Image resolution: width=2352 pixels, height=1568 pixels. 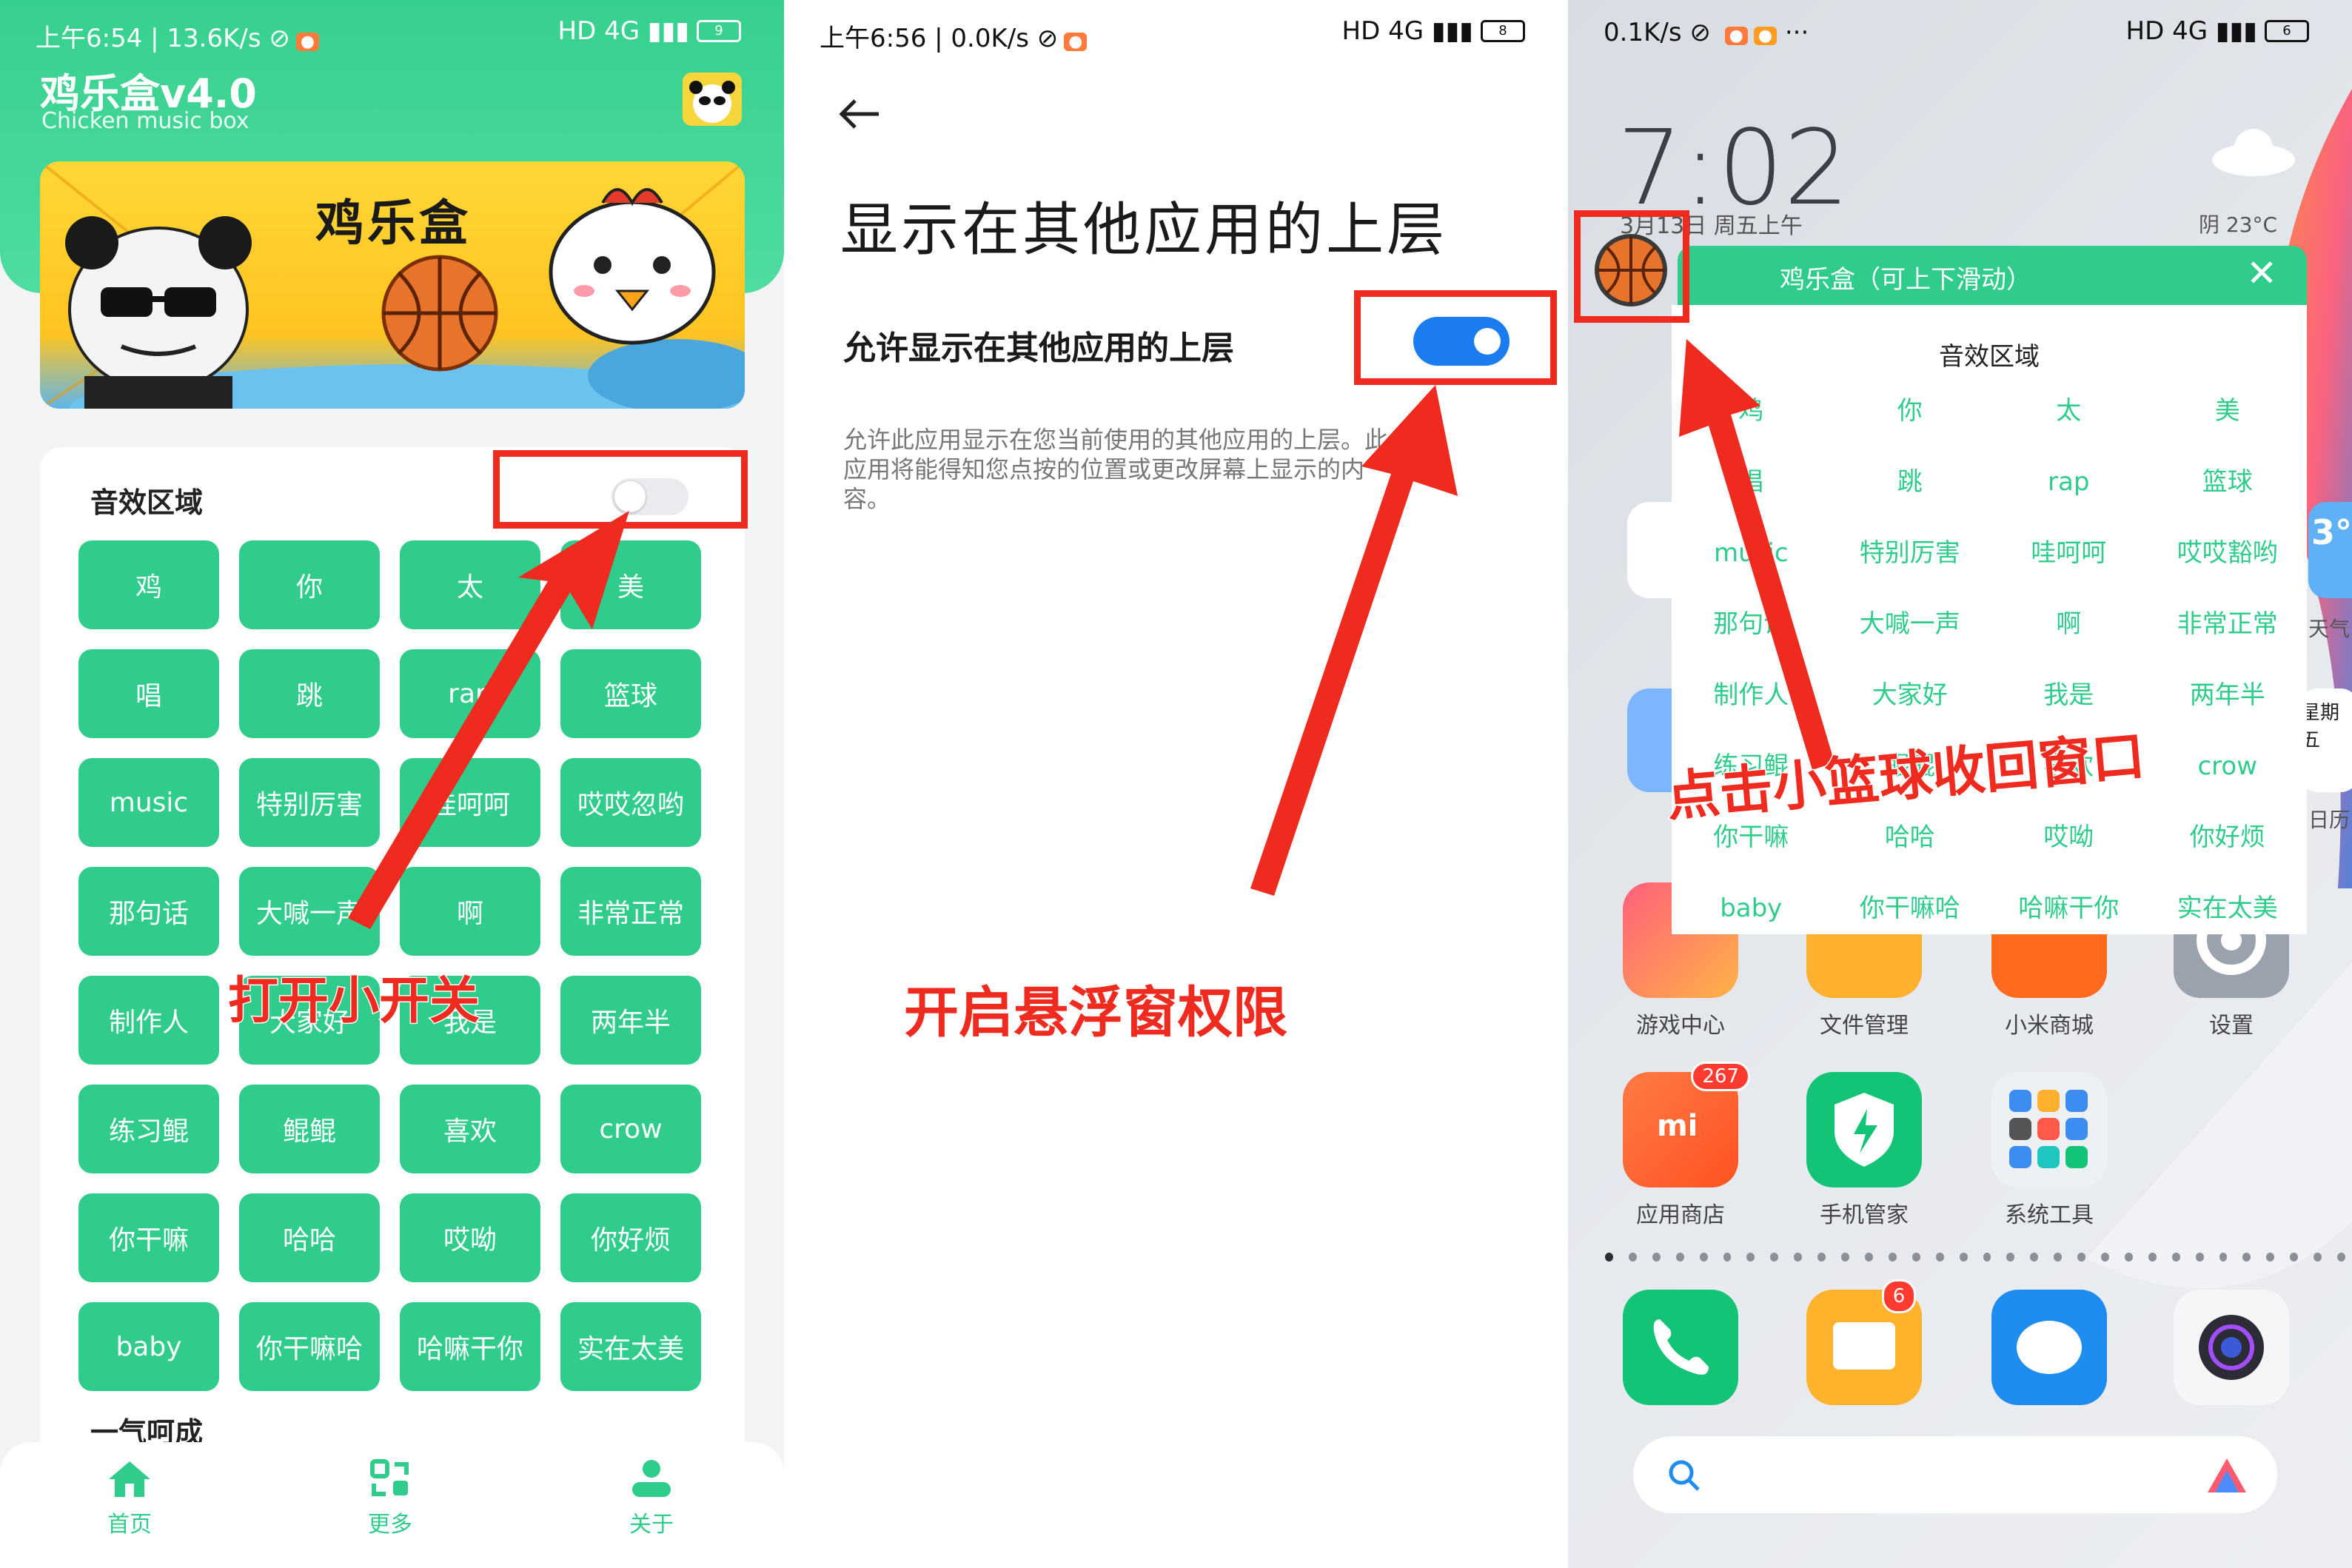 I want to click on floating-sound-item: 唱, so click(x=1751, y=482).